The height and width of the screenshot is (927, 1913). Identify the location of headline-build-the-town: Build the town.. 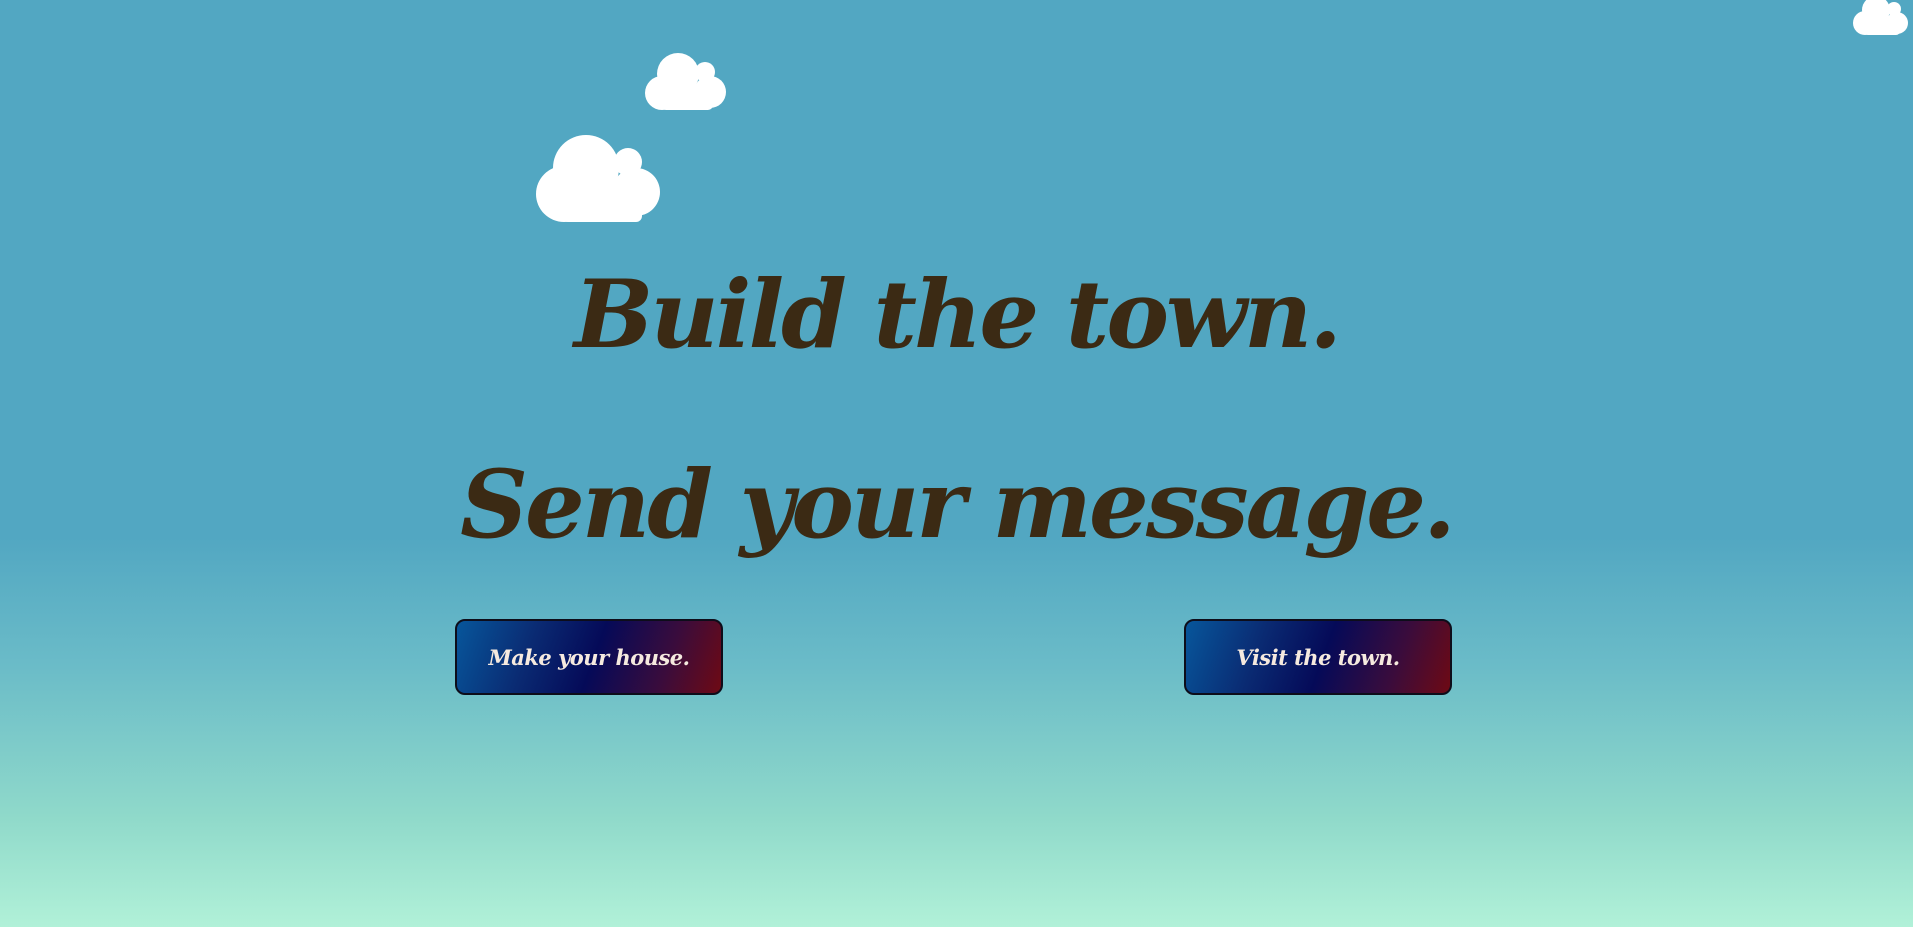
(957, 315).